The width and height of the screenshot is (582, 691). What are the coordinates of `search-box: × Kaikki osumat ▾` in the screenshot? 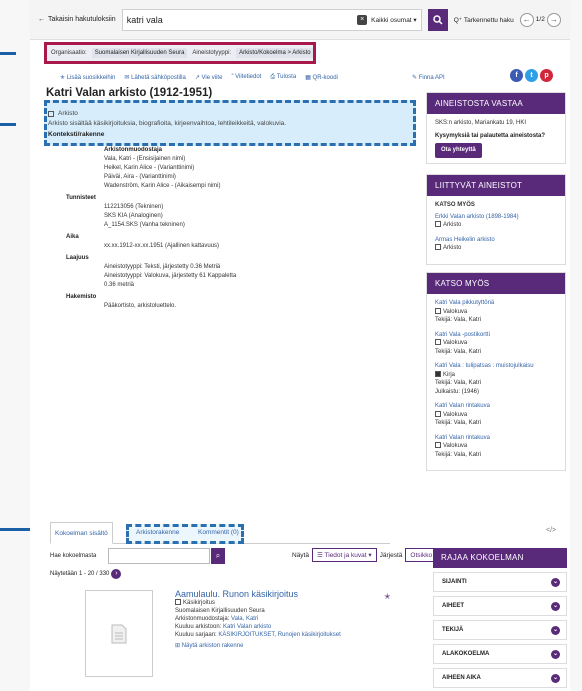 It's located at (271, 19).